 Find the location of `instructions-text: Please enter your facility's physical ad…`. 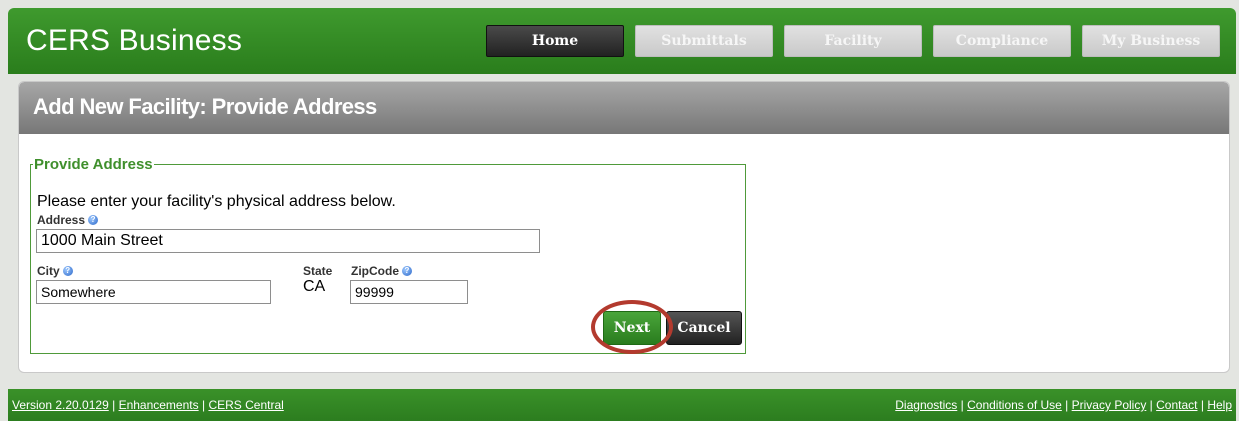

instructions-text: Please enter your facility's physical ad… is located at coordinates (216, 201).